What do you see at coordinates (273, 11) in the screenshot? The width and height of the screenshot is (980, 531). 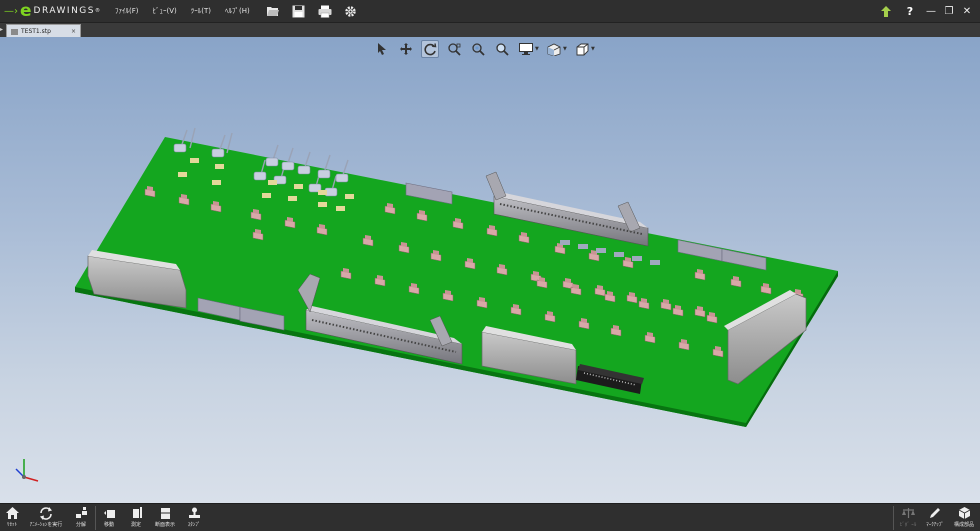 I see `open-icon` at bounding box center [273, 11].